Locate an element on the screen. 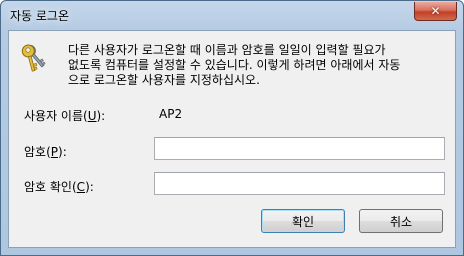  close-button: ✕ is located at coordinates (435, 11).